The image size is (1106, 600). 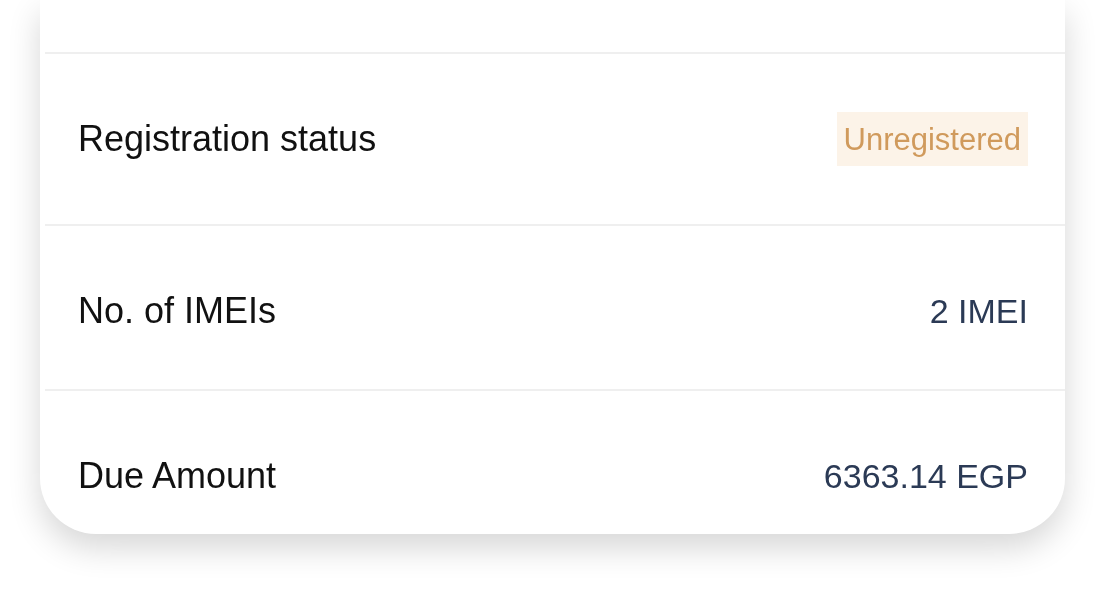 What do you see at coordinates (177, 476) in the screenshot?
I see `row-label: Due Amount` at bounding box center [177, 476].